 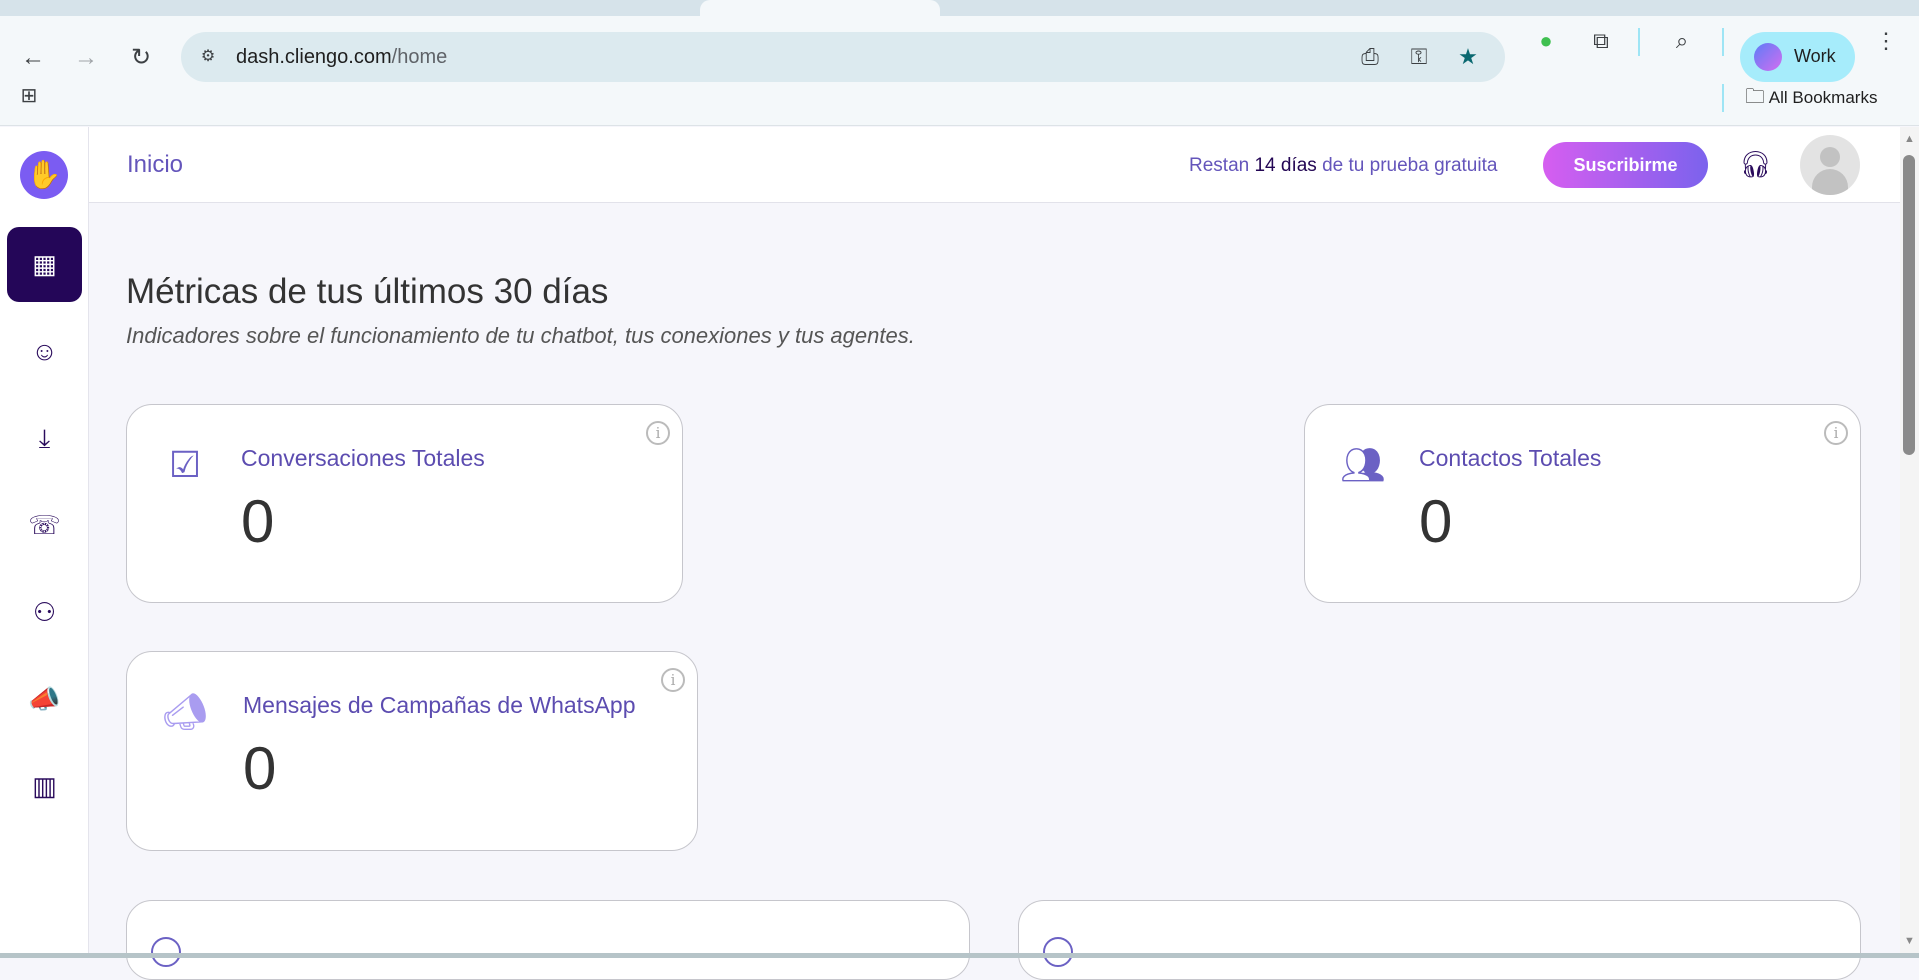 I want to click on profile-button: Work, so click(x=1797, y=57).